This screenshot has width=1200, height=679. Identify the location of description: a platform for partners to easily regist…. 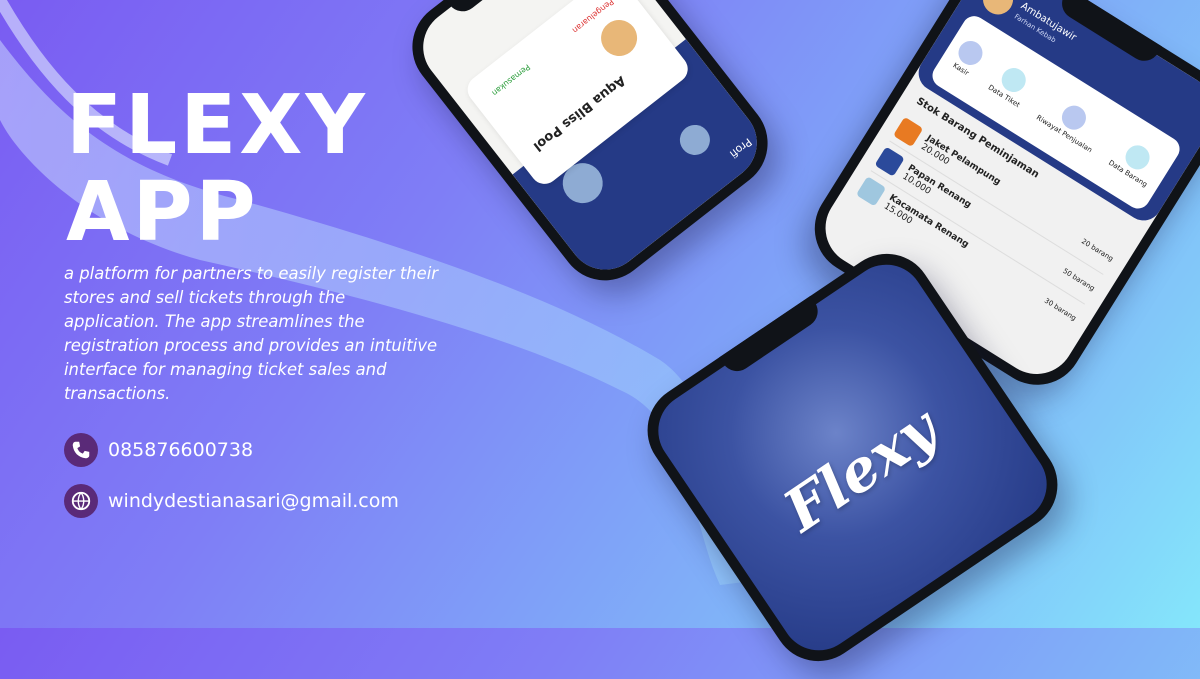
(251, 333).